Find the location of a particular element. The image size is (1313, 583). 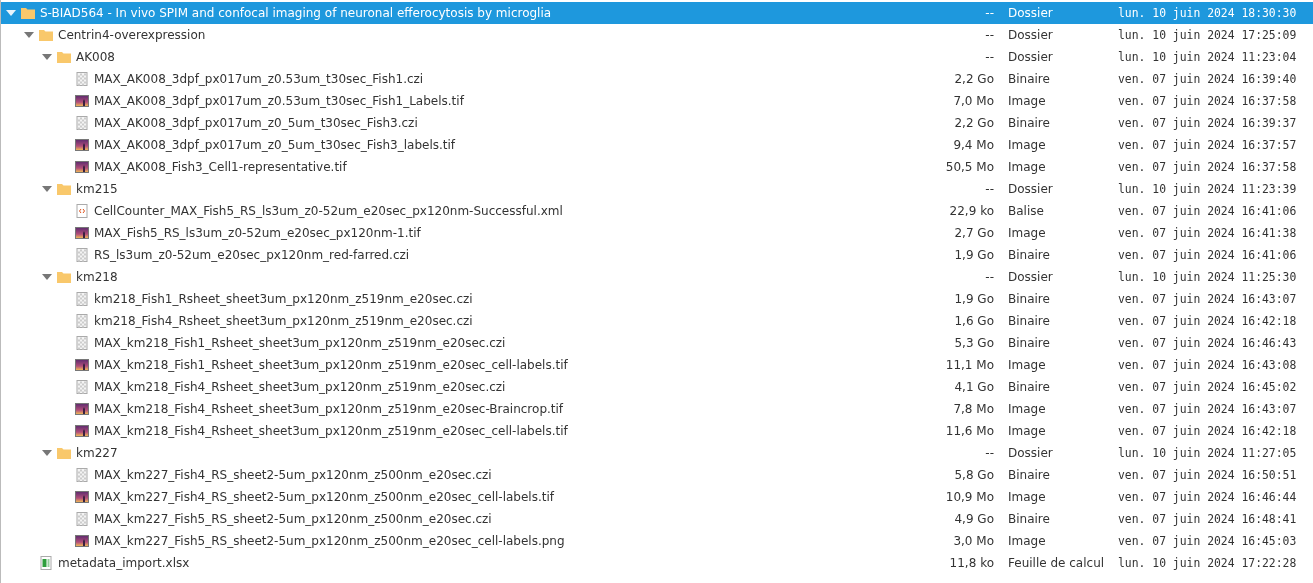

file-name: MAX_km227_Fish4_RS_sheet2-5um_px120nm_z500nm_e20sec_cell-labels.tif is located at coordinates (324, 497).